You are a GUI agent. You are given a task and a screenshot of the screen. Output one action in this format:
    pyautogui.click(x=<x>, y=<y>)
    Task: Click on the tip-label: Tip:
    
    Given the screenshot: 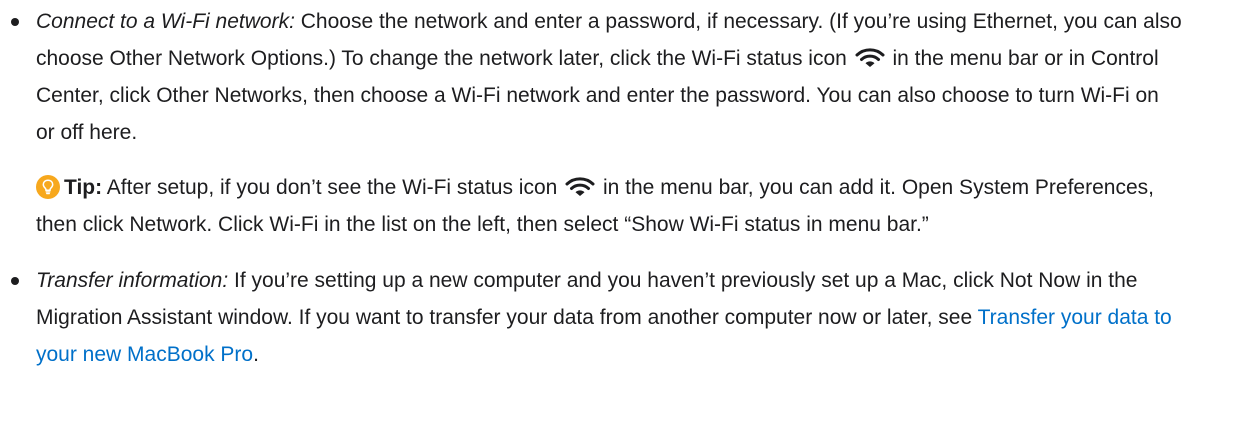 What is the action you would take?
    pyautogui.click(x=83, y=187)
    